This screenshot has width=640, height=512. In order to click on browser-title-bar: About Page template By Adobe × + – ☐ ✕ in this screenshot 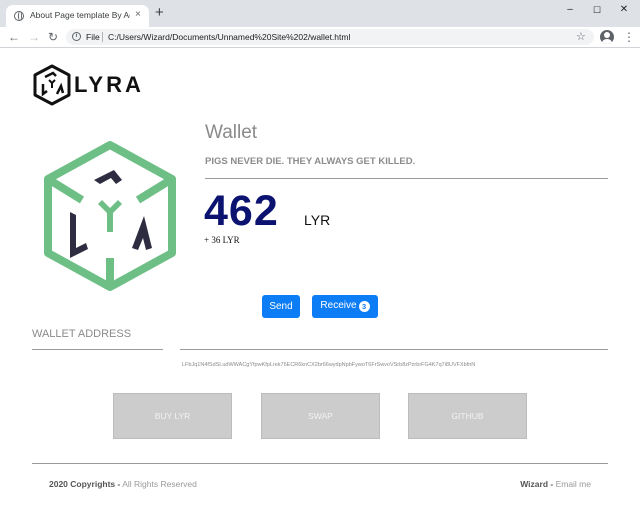, I will do `click(320, 13)`.